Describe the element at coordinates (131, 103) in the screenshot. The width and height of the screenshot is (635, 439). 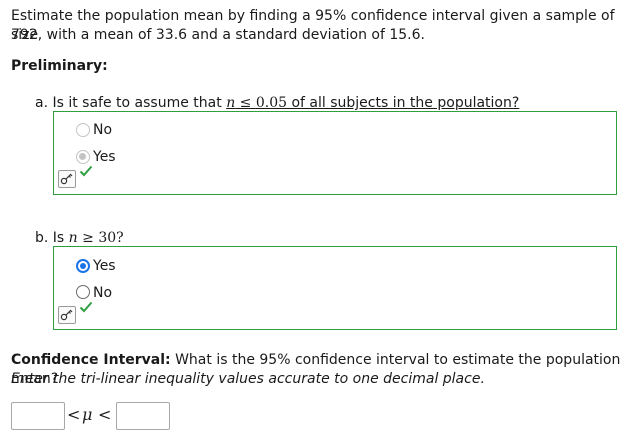
I see `part-a-prefix: a. Is it safe to assume that` at that location.